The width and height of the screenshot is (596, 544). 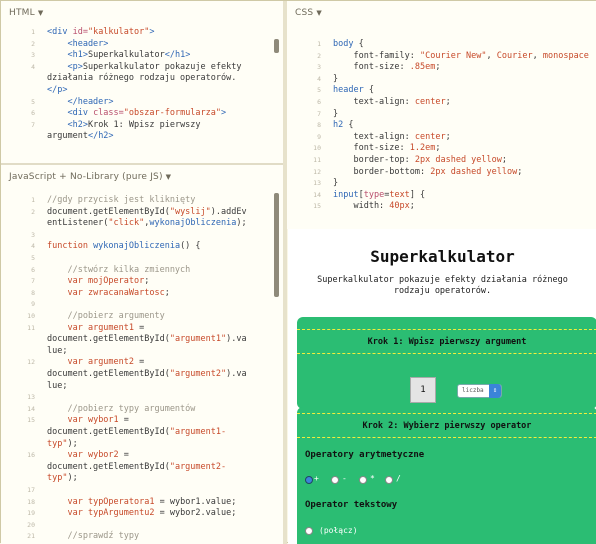 I want to click on code-line: //pobierz argumenty, so click(x=158, y=316).